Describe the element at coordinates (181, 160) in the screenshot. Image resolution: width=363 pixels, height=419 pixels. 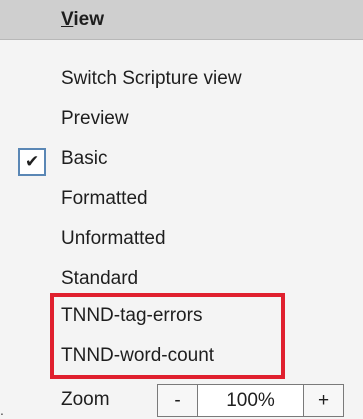
I see `menu-item-basic: ✔ Basic` at that location.